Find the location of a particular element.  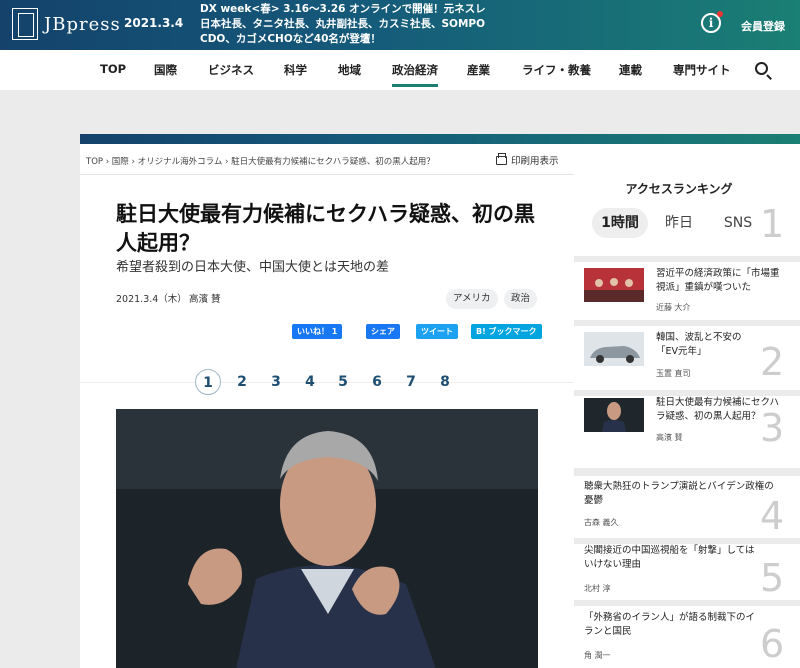

logo-text: JBpress is located at coordinates (82, 24).